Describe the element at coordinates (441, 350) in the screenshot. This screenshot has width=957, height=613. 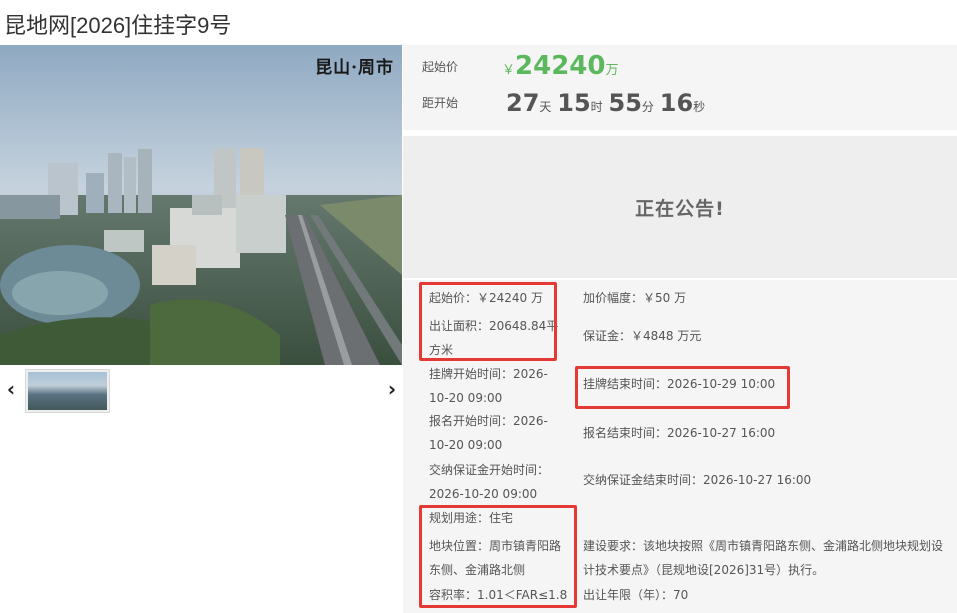
I see `detail-value-cont: 方米` at that location.